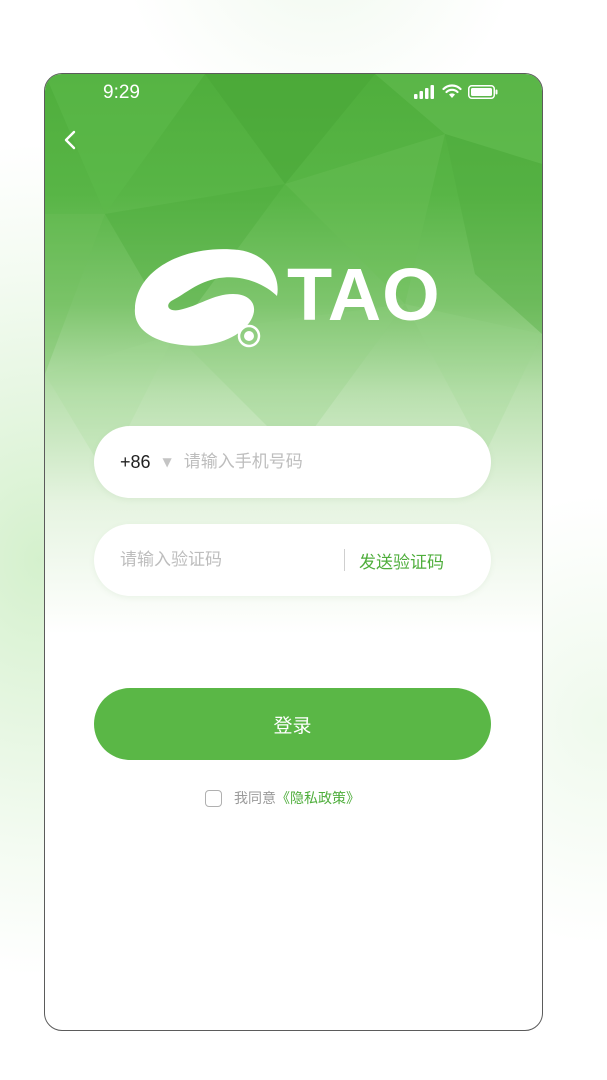  I want to click on send-code-button: 发送验证码, so click(401, 560).